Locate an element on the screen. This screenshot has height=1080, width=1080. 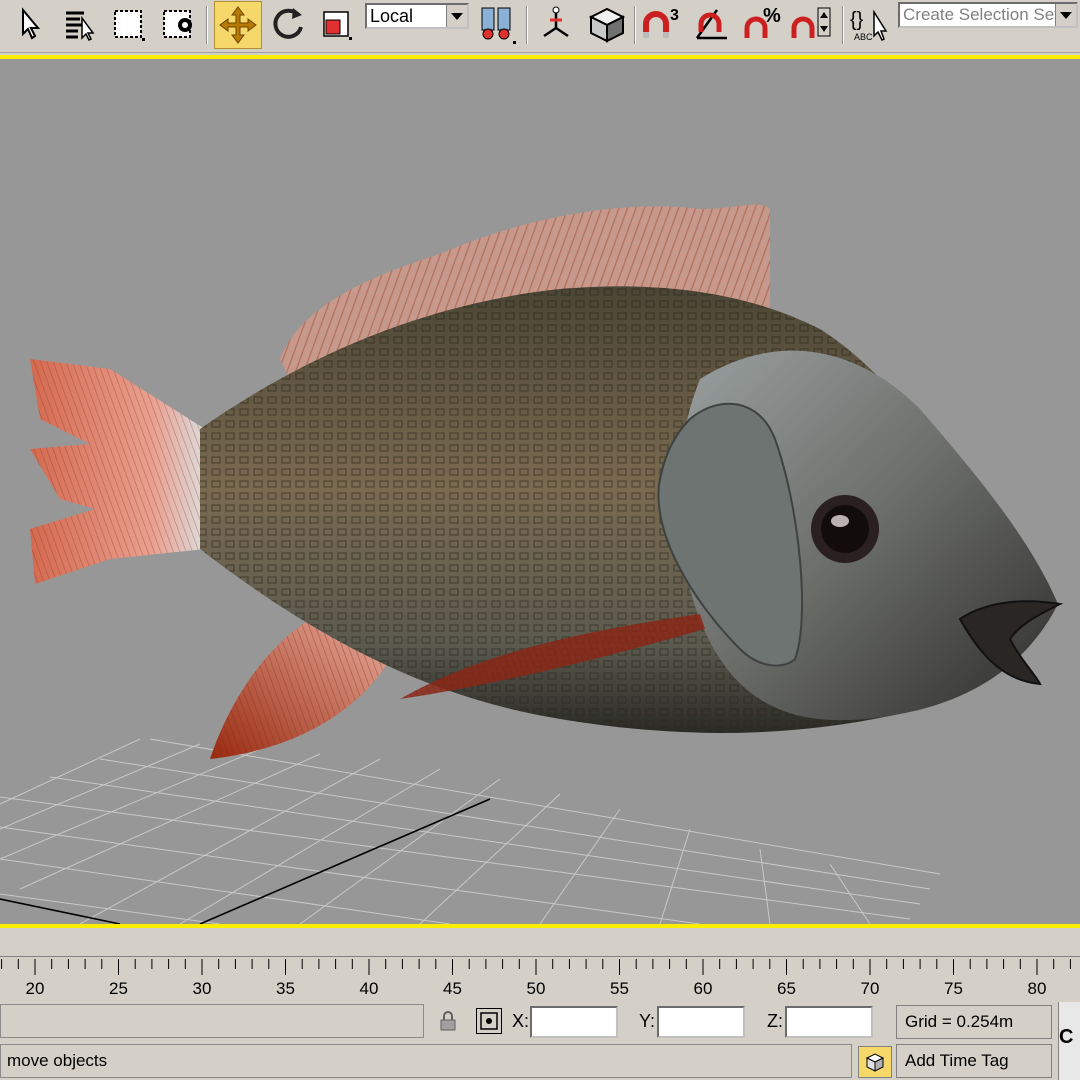
scale-icon is located at coordinates (337, 25).